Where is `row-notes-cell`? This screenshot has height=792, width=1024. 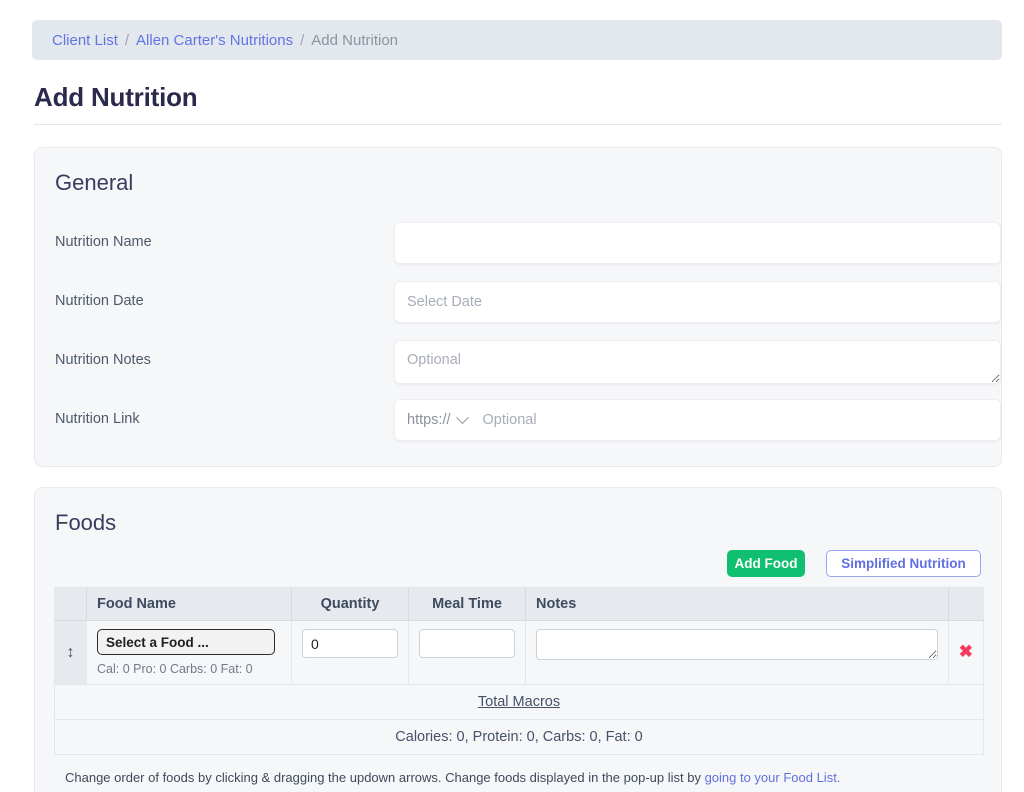 row-notes-cell is located at coordinates (737, 652).